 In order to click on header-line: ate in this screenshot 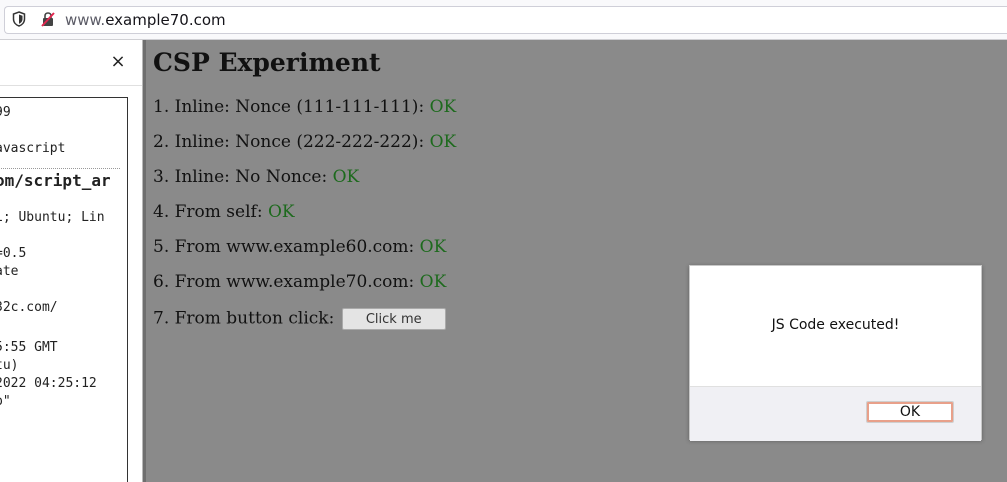, I will do `click(9, 271)`.